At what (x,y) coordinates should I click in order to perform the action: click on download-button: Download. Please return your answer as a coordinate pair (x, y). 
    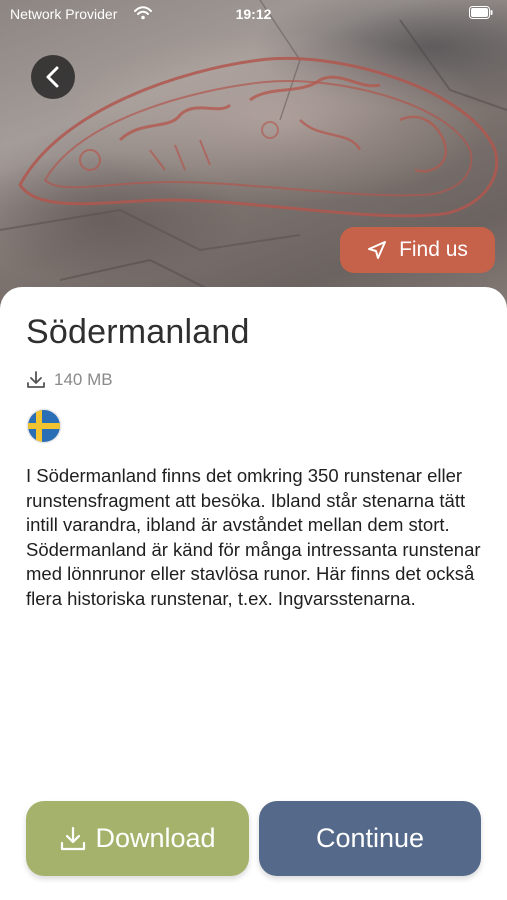
    Looking at the image, I should click on (137, 838).